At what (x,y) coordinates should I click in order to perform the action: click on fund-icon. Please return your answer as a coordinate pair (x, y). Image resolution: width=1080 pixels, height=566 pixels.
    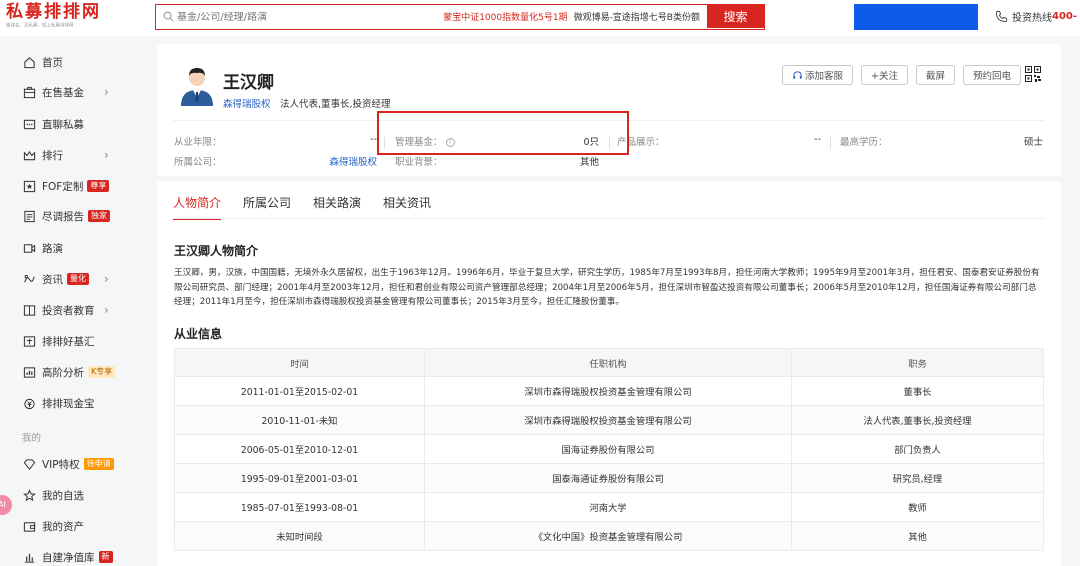
    Looking at the image, I should click on (29, 341).